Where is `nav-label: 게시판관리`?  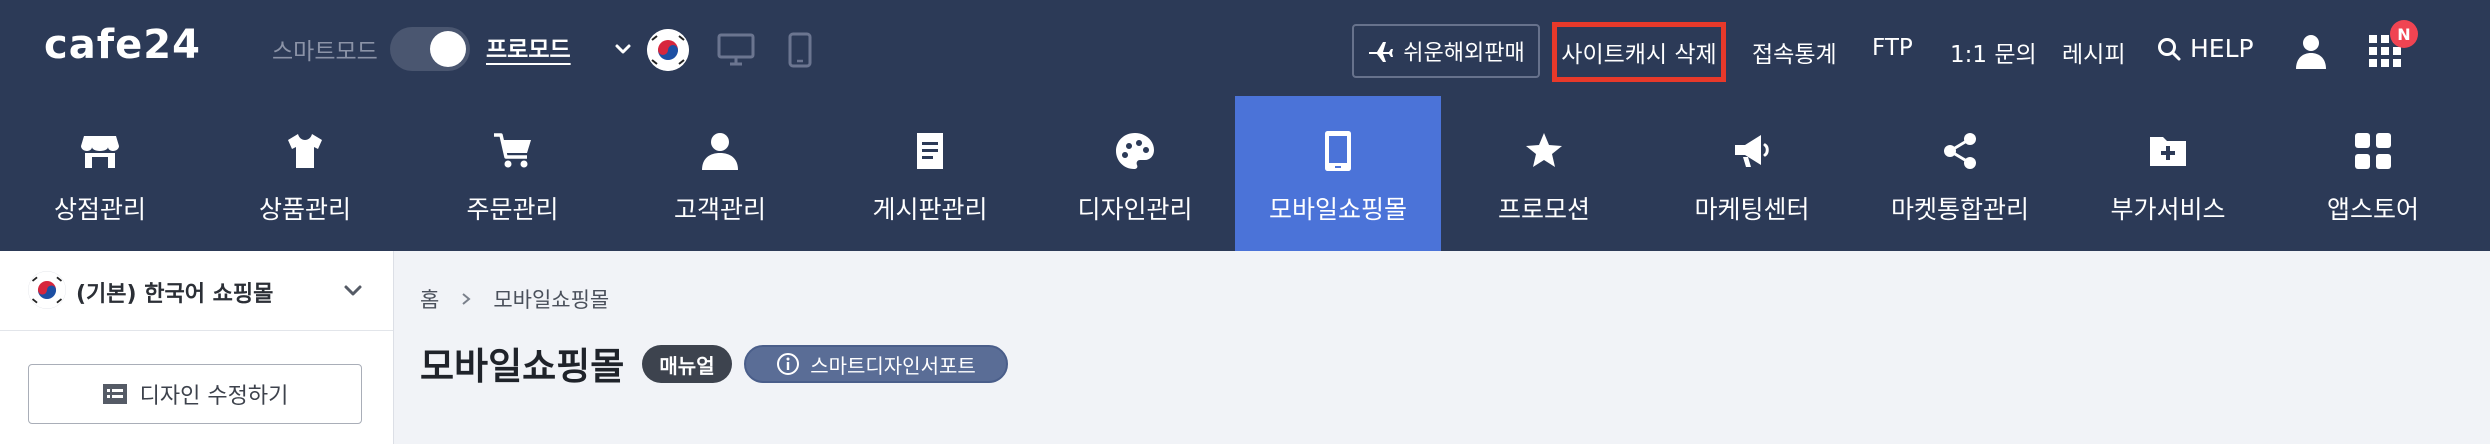 nav-label: 게시판관리 is located at coordinates (930, 209).